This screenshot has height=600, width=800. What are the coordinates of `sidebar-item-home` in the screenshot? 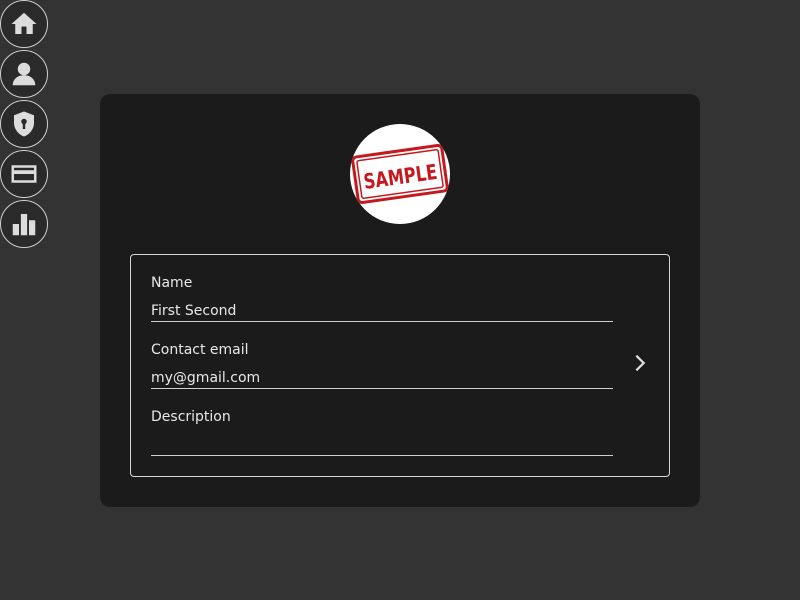 It's located at (24, 24).